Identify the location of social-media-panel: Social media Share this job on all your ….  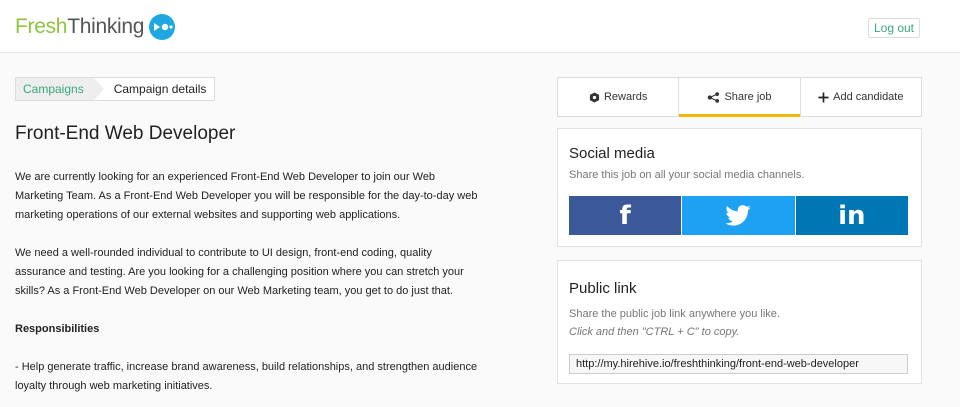
(739, 187).